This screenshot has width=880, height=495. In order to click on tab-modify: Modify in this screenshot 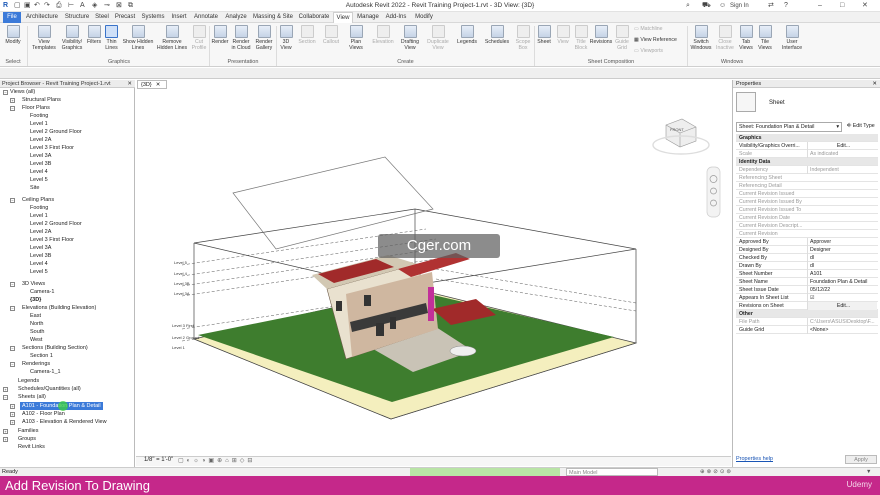, I will do `click(424, 17)`.